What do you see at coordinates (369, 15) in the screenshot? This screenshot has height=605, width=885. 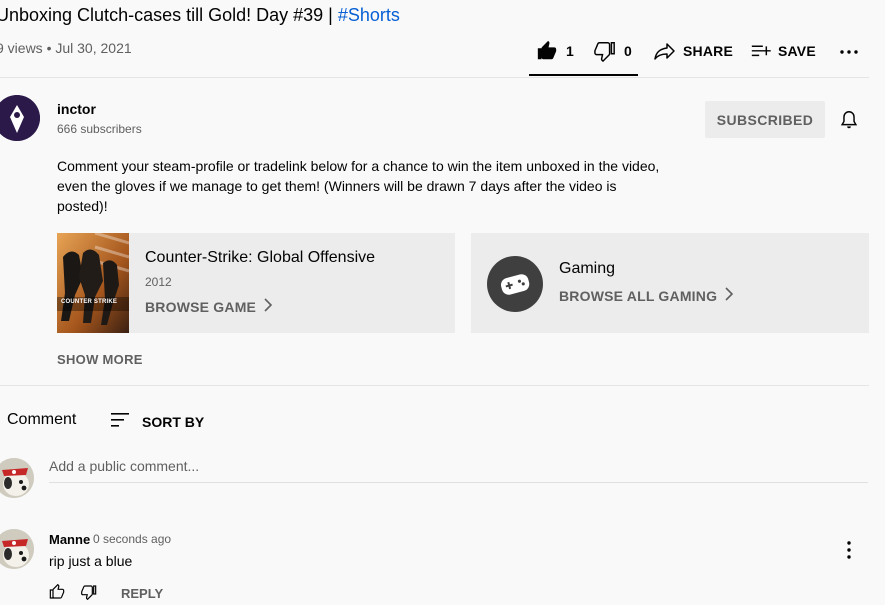 I see `hashtag-link: #Shorts` at bounding box center [369, 15].